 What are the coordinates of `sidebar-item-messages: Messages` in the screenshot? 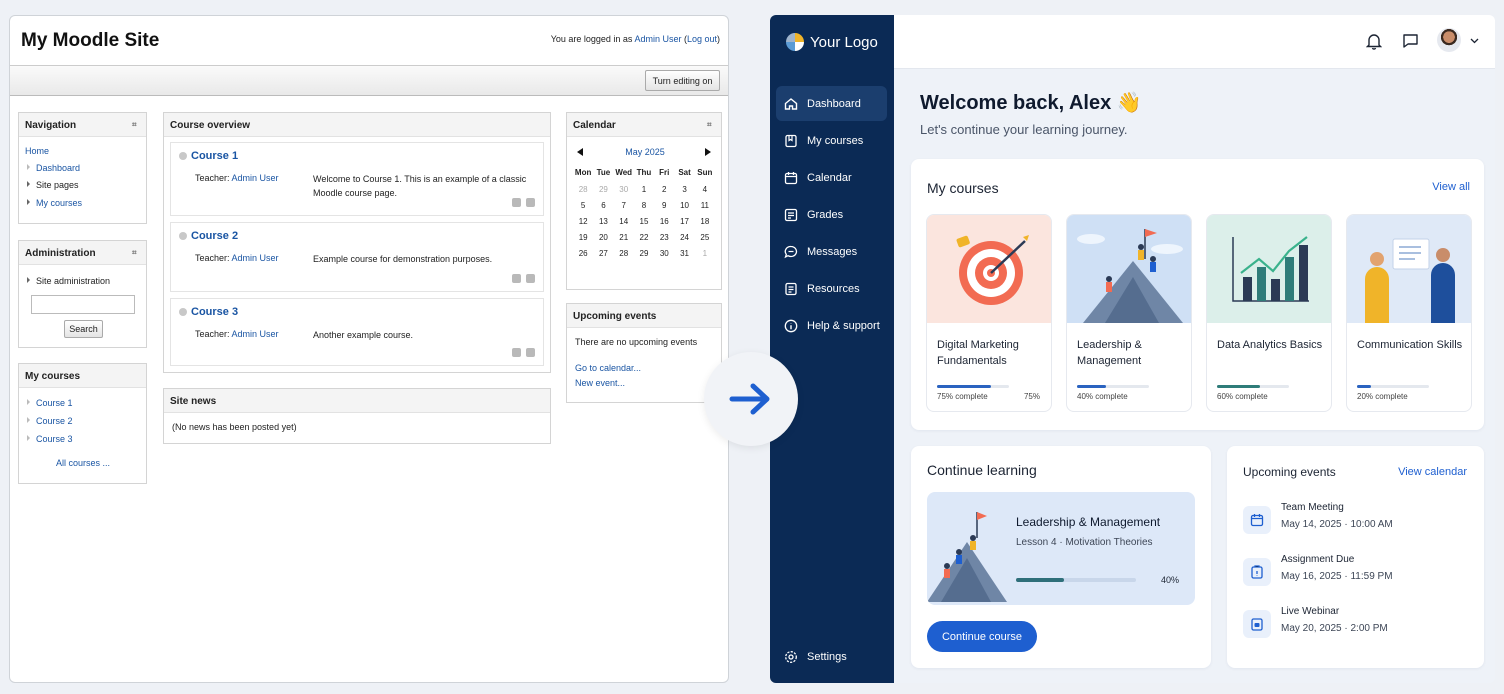 It's located at (831, 251).